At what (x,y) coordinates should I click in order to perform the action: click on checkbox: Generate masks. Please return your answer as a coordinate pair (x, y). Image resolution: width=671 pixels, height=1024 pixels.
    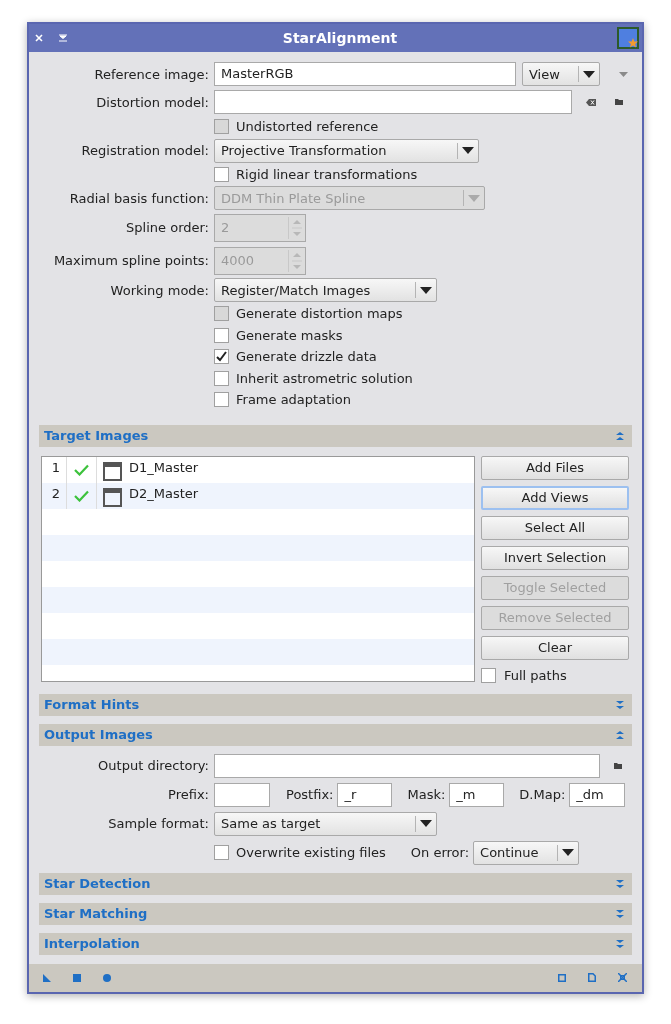
    Looking at the image, I should click on (428, 335).